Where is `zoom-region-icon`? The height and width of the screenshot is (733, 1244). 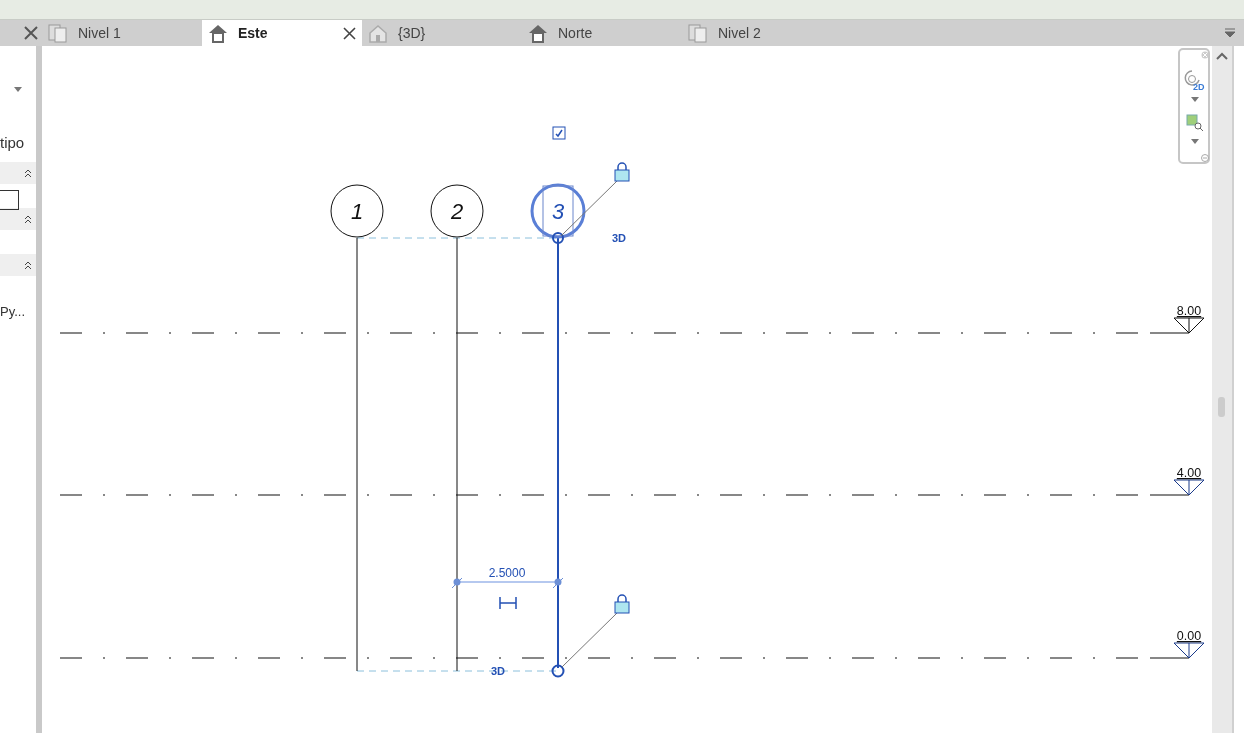
zoom-region-icon is located at coordinates (1195, 123).